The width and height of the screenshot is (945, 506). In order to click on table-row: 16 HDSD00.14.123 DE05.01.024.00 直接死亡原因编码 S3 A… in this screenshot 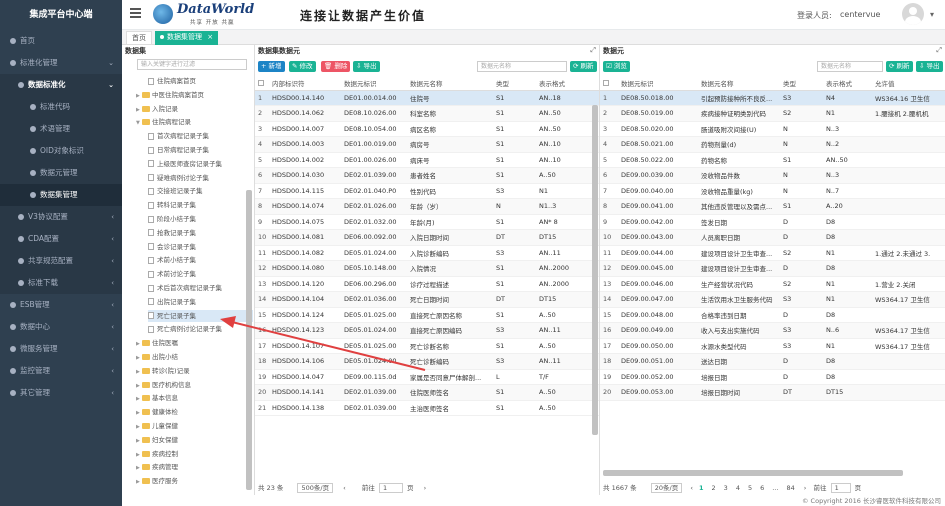, I will do `click(427, 330)`.